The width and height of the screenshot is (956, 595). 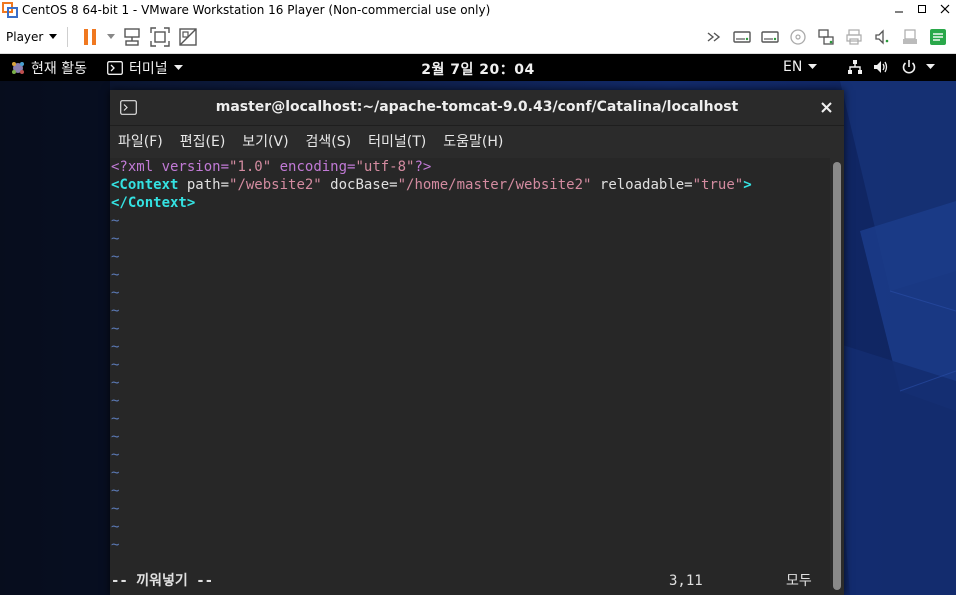 What do you see at coordinates (68, 36) in the screenshot?
I see `toolbar-divider` at bounding box center [68, 36].